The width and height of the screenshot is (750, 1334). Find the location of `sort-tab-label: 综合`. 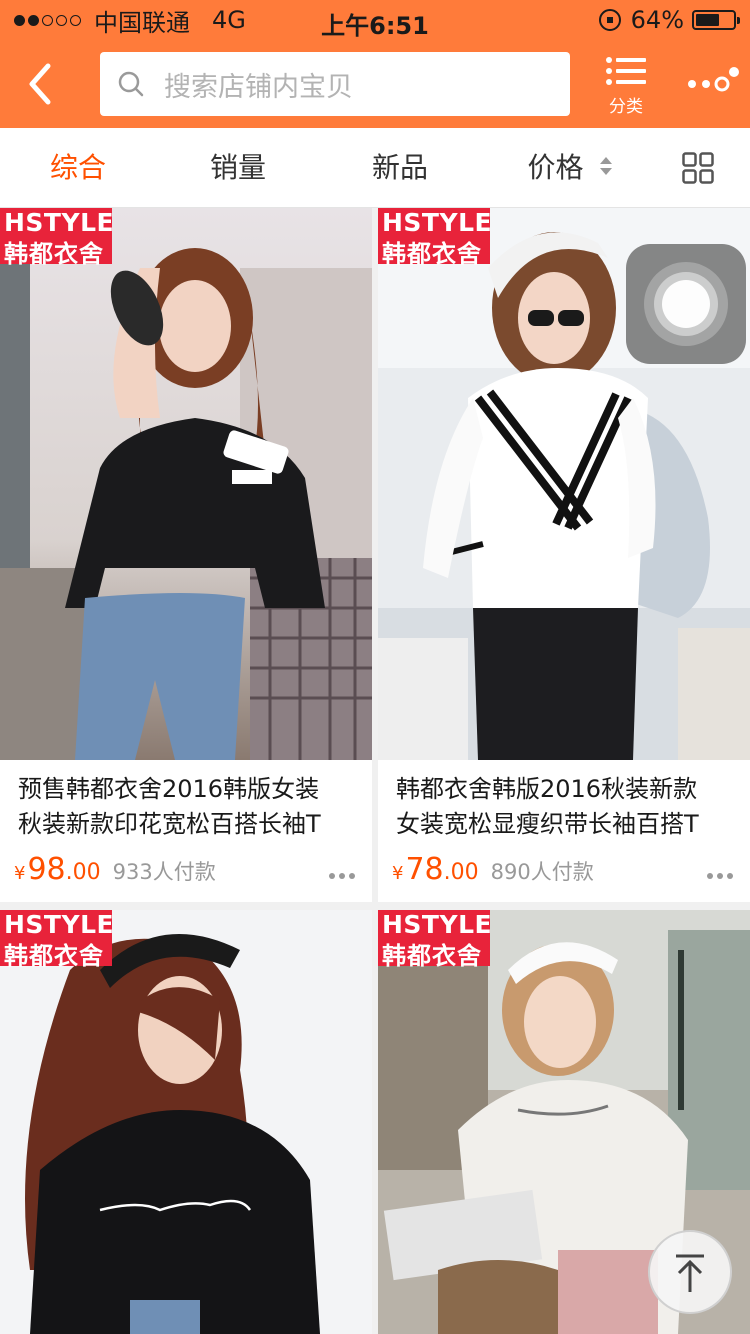

sort-tab-label: 综合 is located at coordinates (77, 167).